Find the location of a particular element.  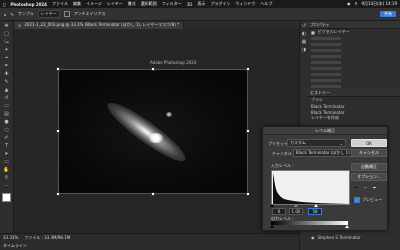

move-tool-icon: ✥ is located at coordinates (7, 26).